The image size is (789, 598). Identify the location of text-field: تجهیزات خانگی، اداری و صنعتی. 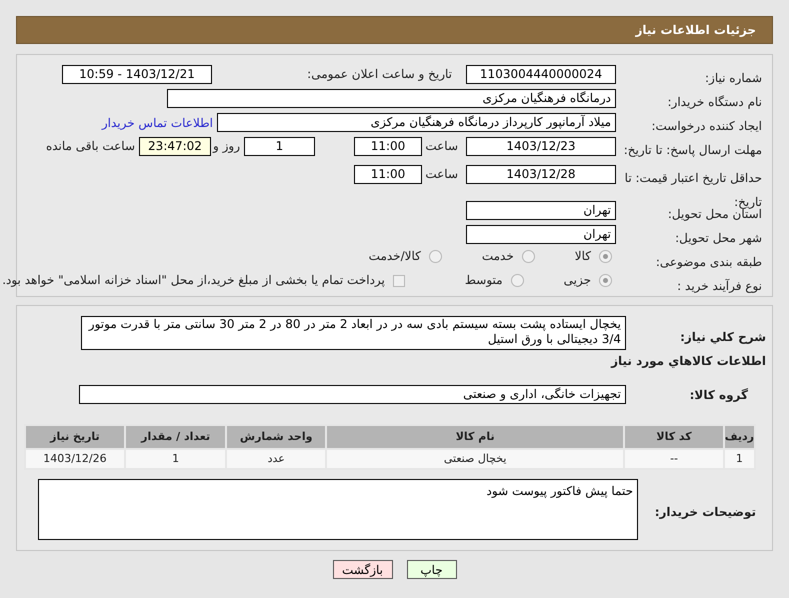
(352, 394).